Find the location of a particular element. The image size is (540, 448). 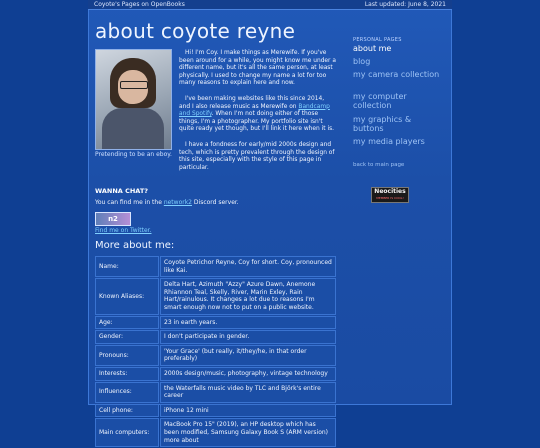

table-value: iPhone 12 mini is located at coordinates (248, 410).